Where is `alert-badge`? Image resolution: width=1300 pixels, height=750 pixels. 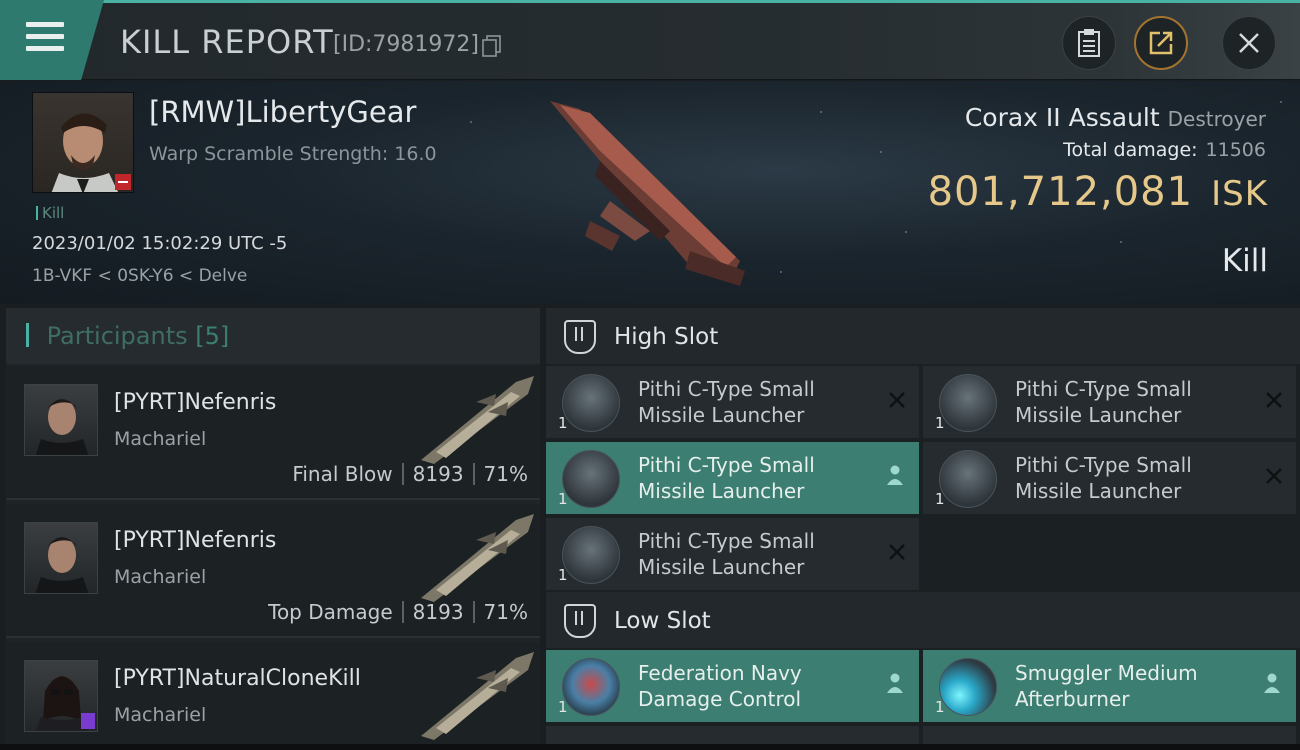 alert-badge is located at coordinates (123, 182).